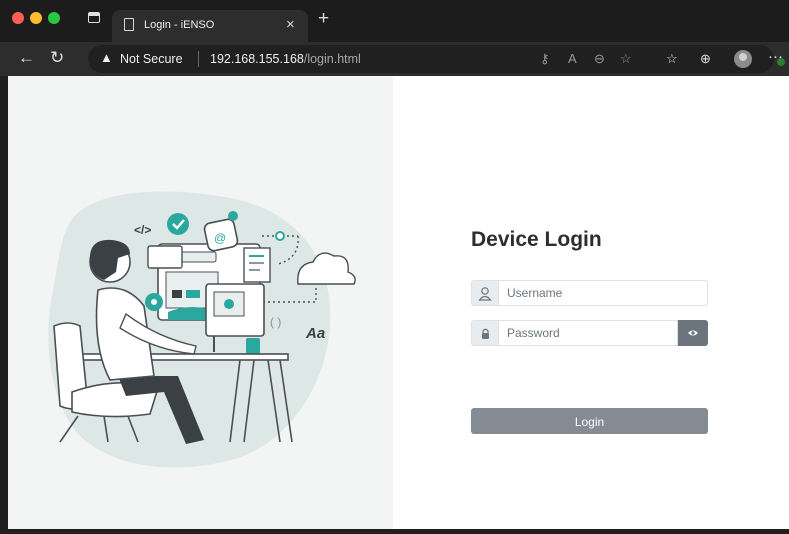 The image size is (789, 534). What do you see at coordinates (781, 62) in the screenshot?
I see `update-badge` at bounding box center [781, 62].